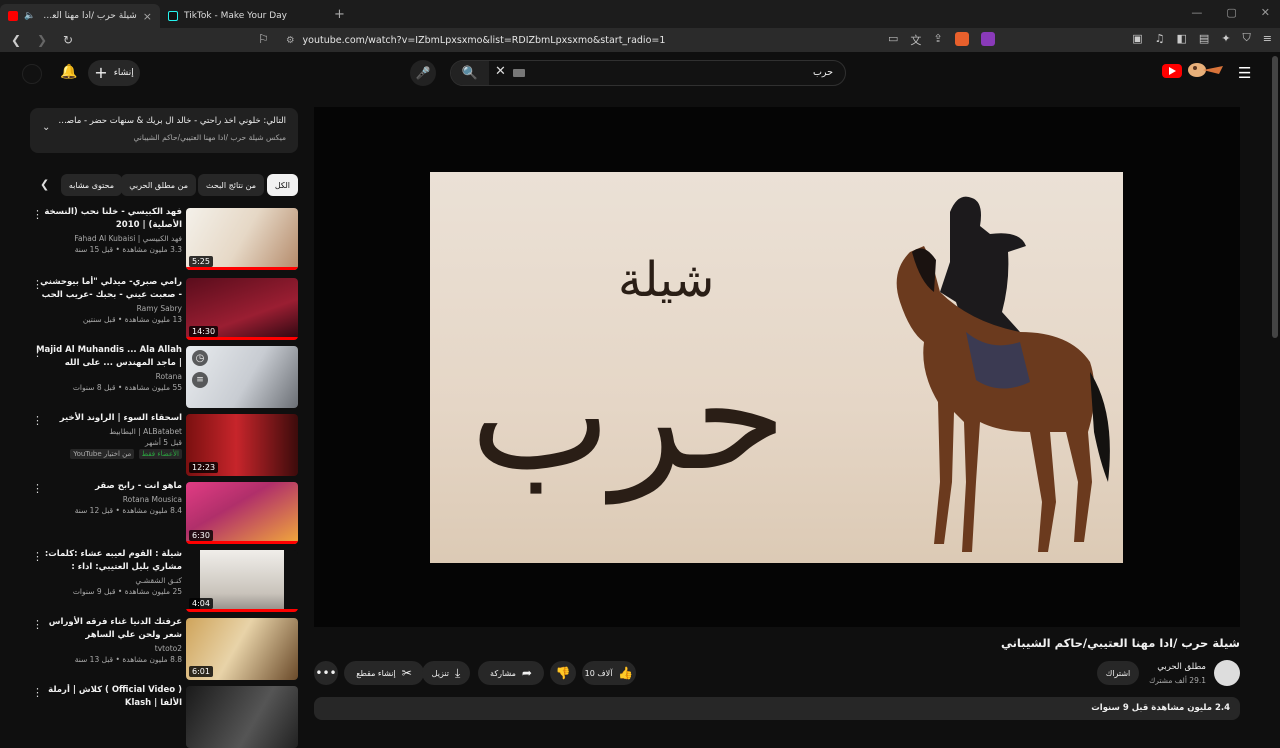  What do you see at coordinates (242, 649) in the screenshot?
I see `thumbnail: 6:01` at bounding box center [242, 649].